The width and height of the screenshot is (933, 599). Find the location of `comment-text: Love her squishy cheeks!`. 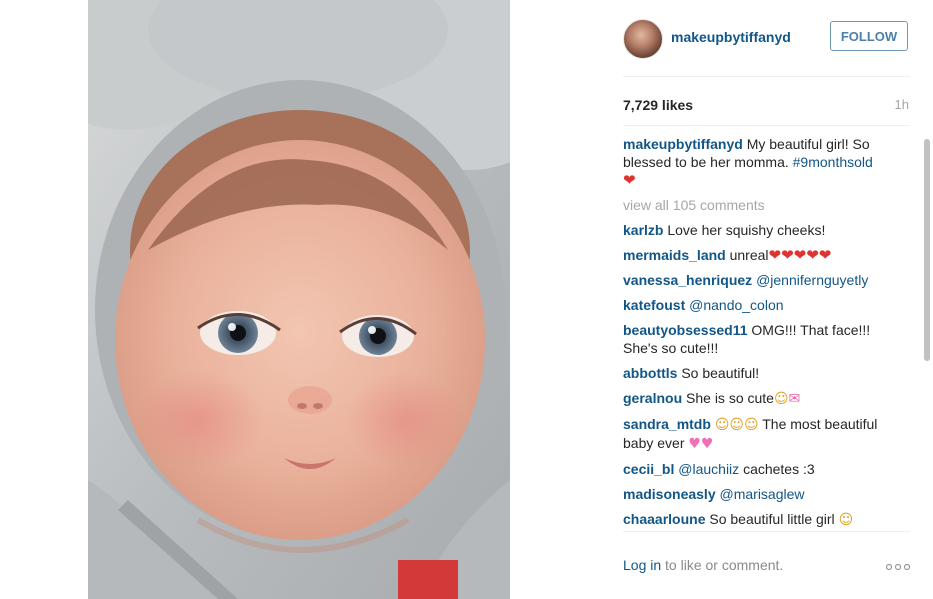

comment-text: Love her squishy cheeks! is located at coordinates (746, 230).